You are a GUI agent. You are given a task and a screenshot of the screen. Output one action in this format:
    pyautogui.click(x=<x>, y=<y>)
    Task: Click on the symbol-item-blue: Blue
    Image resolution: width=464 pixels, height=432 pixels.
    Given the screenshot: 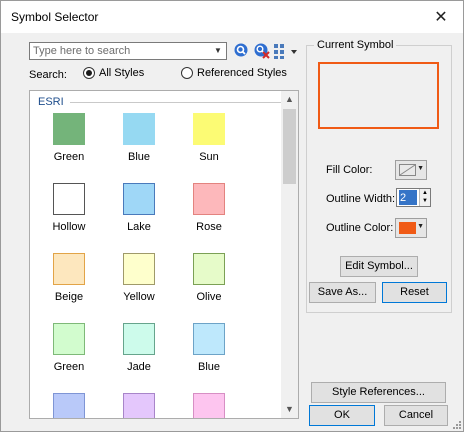 What is the action you would take?
    pyautogui.click(x=137, y=141)
    